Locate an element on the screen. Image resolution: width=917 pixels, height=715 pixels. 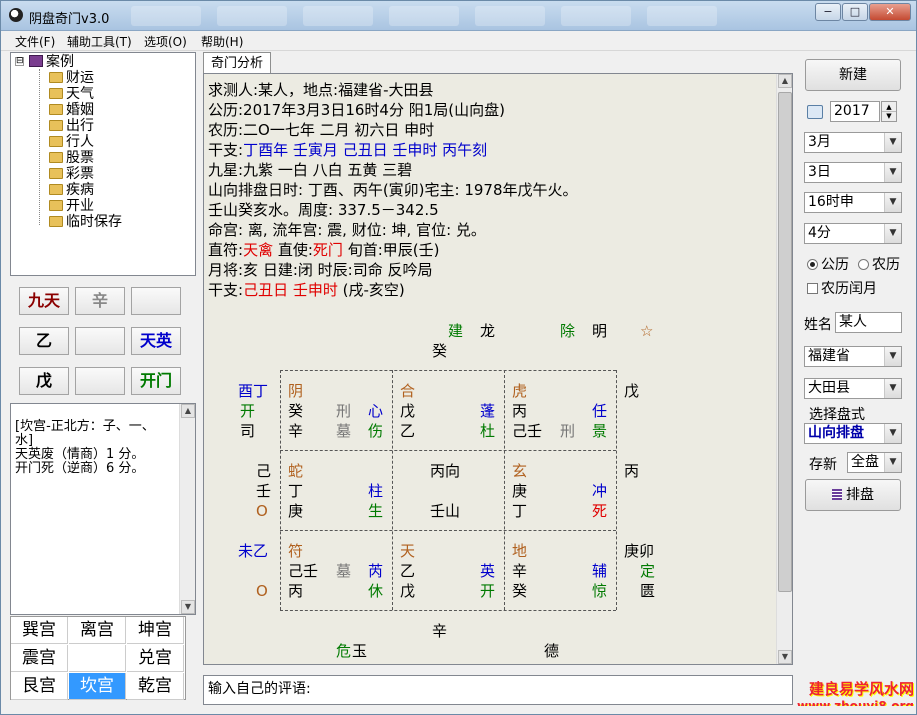
palace-kan: 坎宫 is located at coordinates (97, 686).